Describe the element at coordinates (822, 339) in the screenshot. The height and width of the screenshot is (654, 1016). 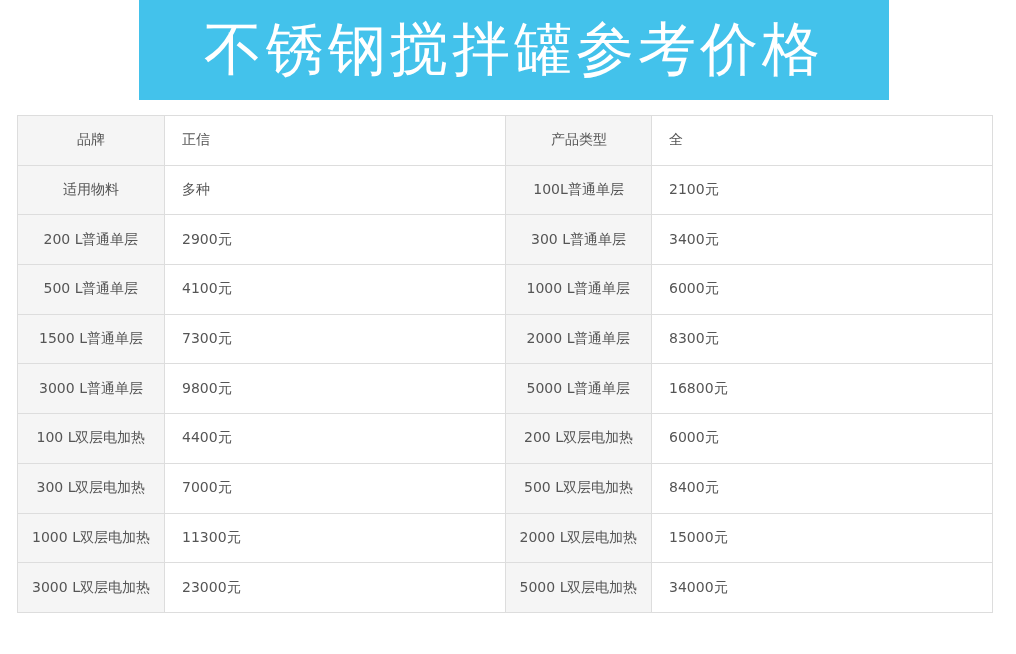
I see `price-cell: 8300元` at that location.